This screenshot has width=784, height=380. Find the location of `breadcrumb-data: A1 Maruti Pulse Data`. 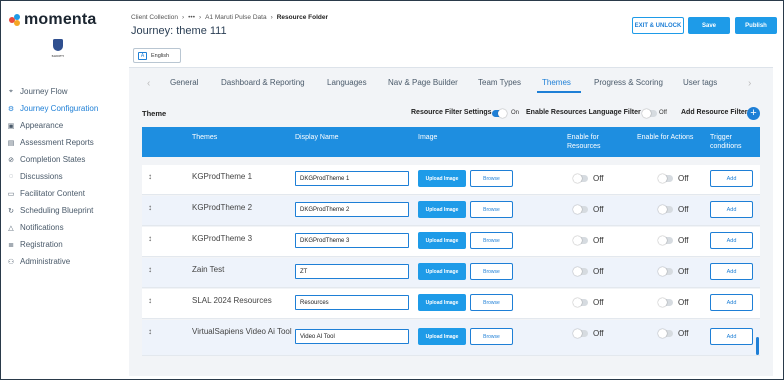

breadcrumb-data: A1 Maruti Pulse Data is located at coordinates (235, 17).